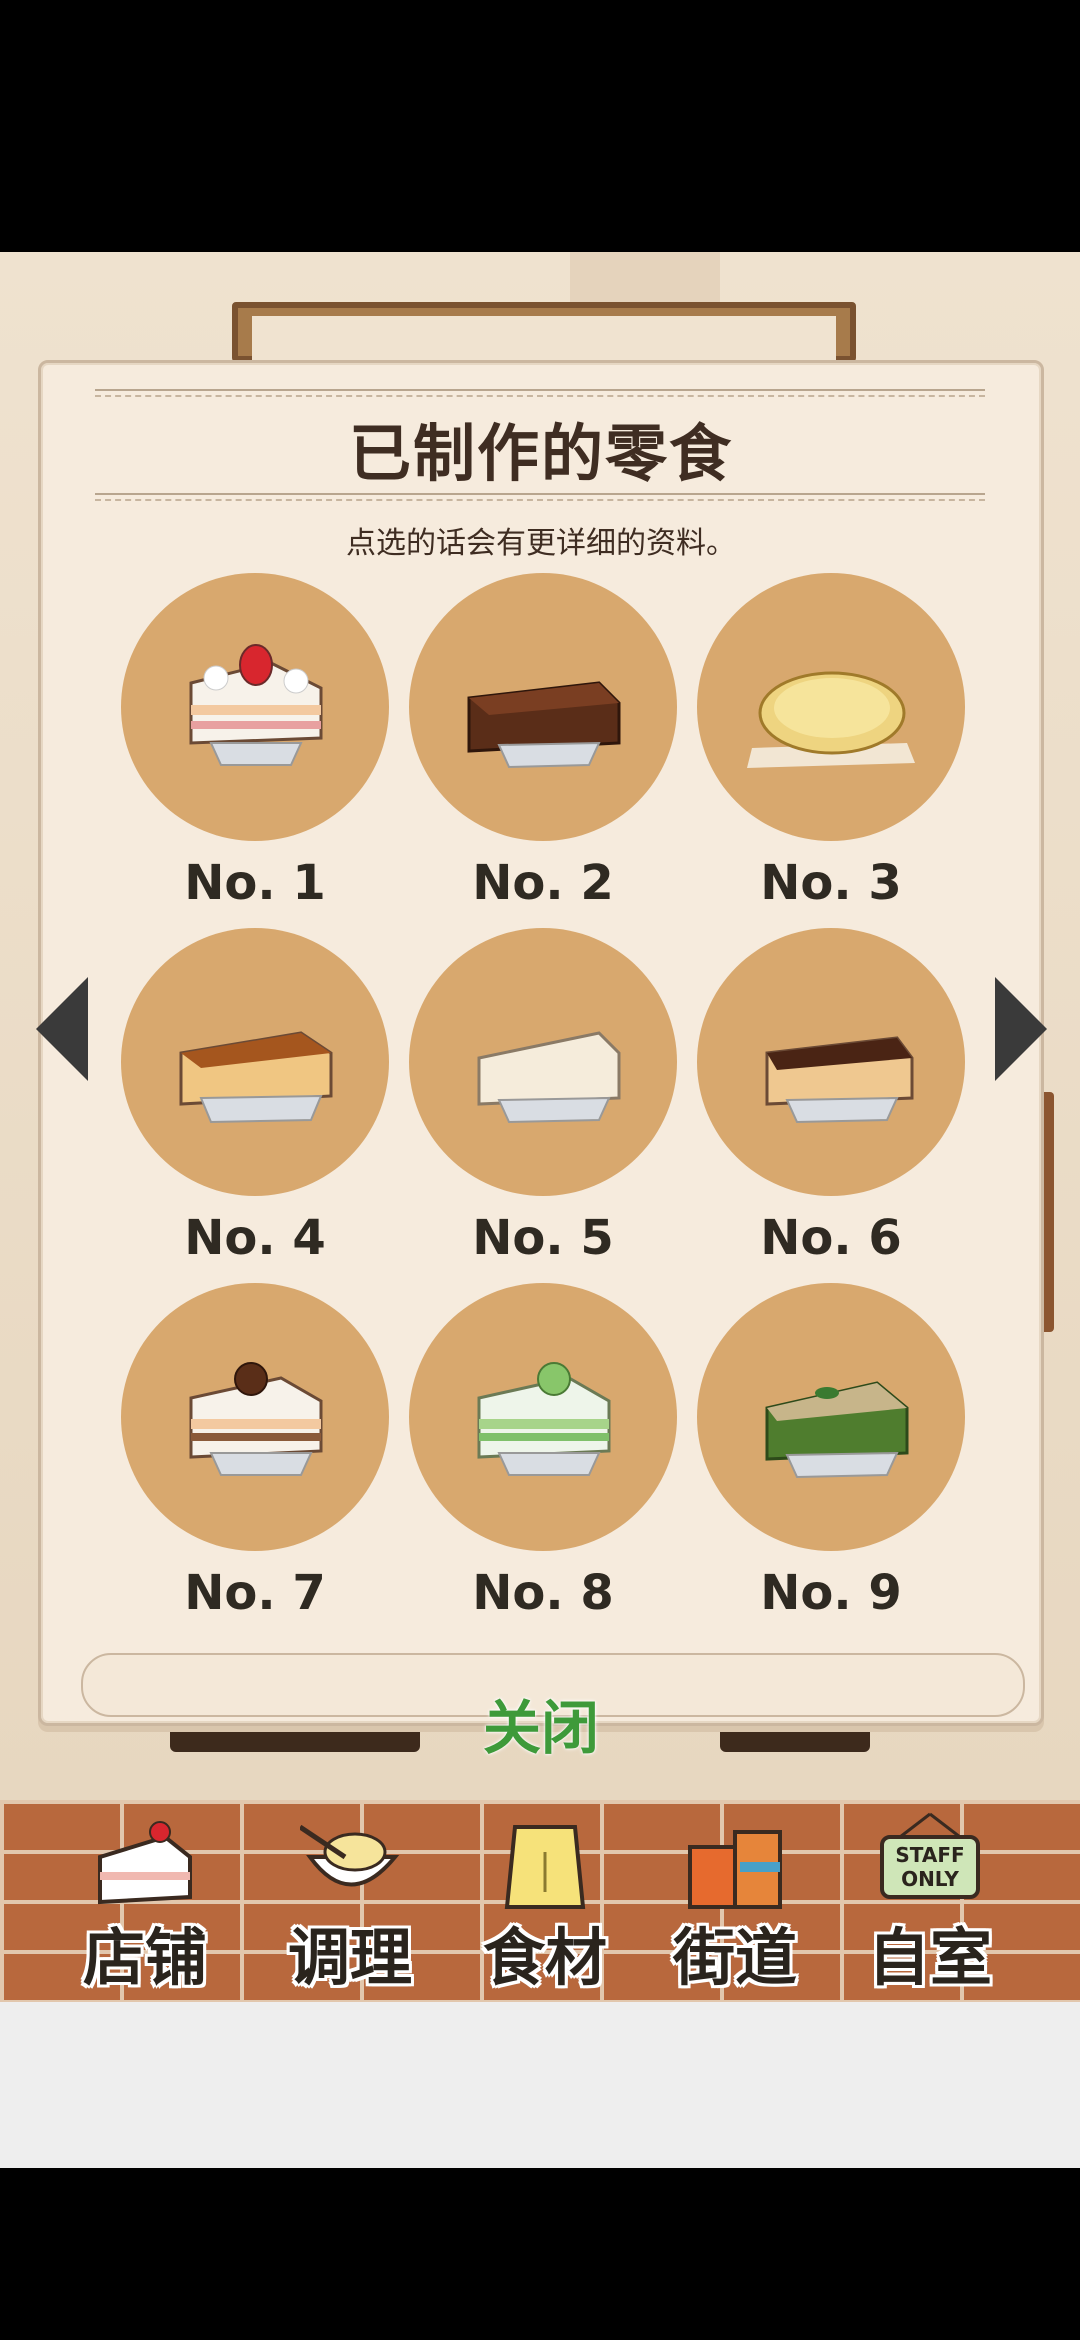 The width and height of the screenshot is (1080, 2340). What do you see at coordinates (144, 1957) in the screenshot?
I see `nav-label: 店铺` at bounding box center [144, 1957].